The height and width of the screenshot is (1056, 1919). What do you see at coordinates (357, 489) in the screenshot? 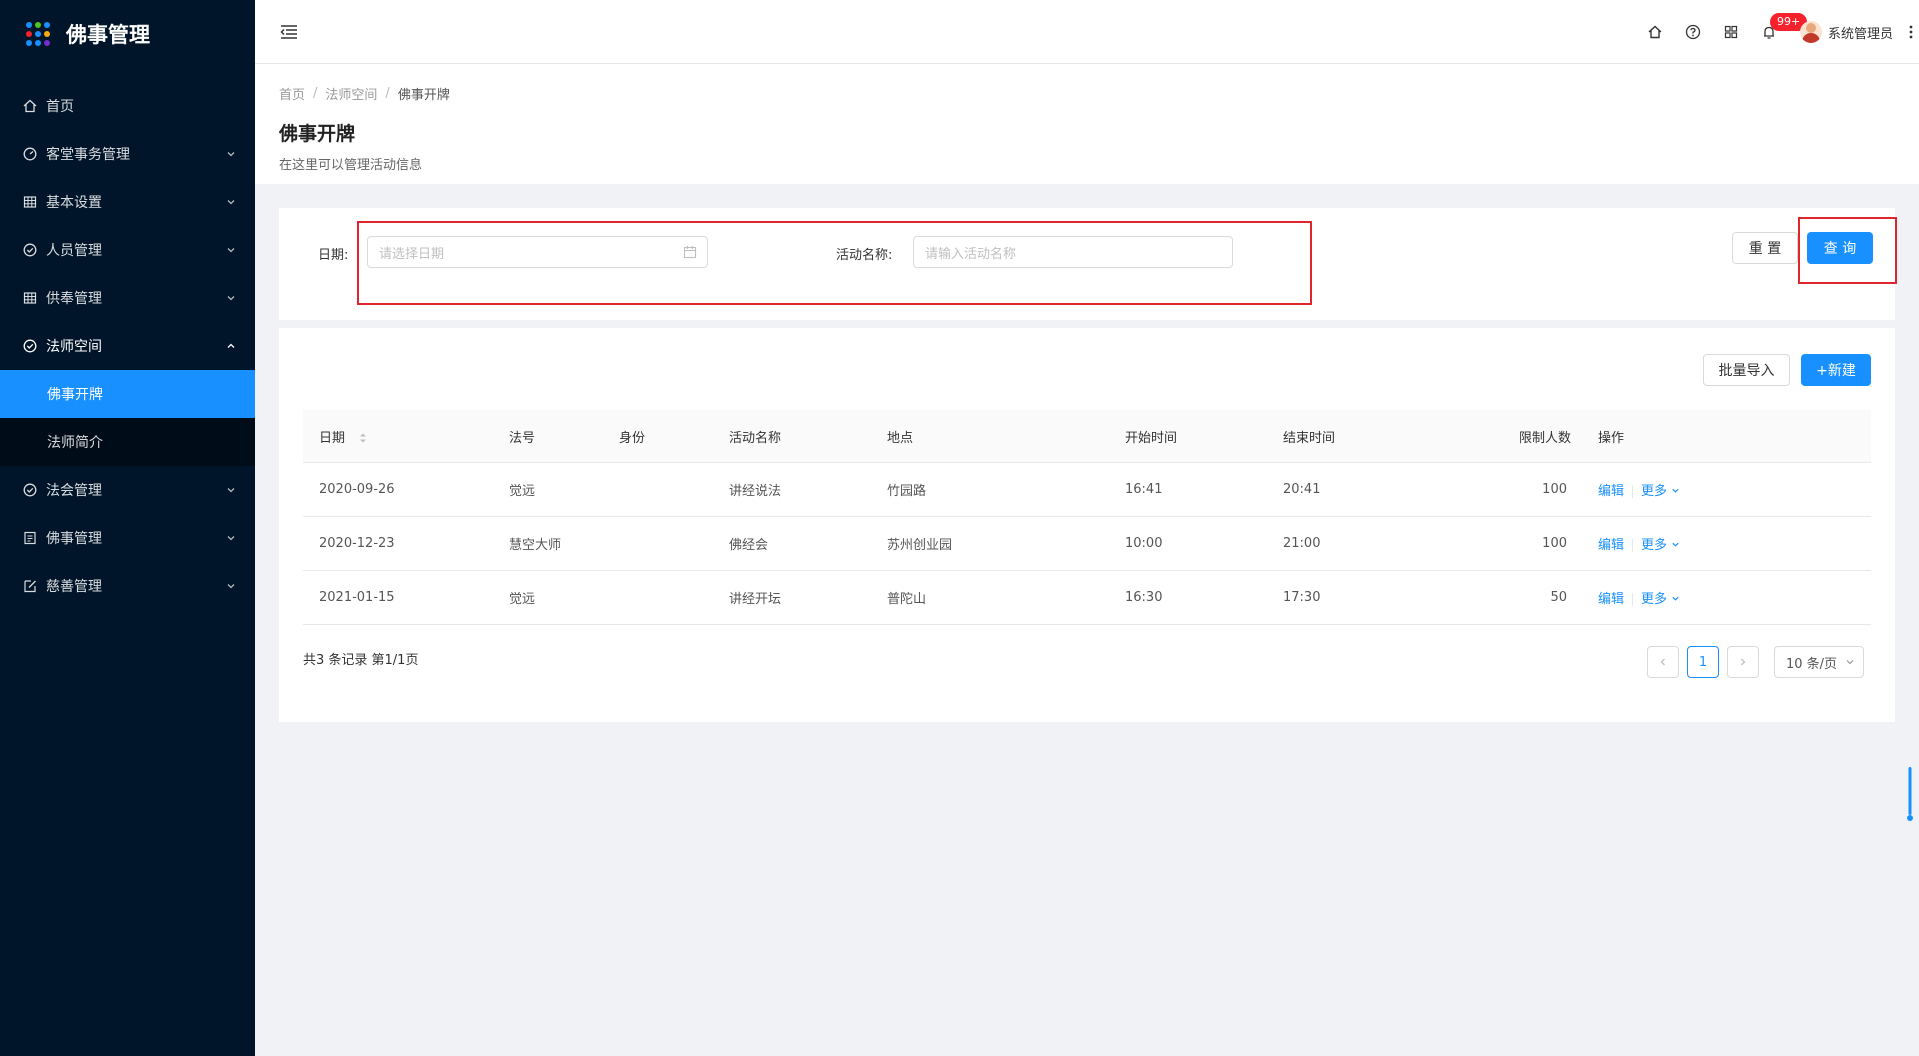
I see `cell-date: 2020-09-26` at bounding box center [357, 489].